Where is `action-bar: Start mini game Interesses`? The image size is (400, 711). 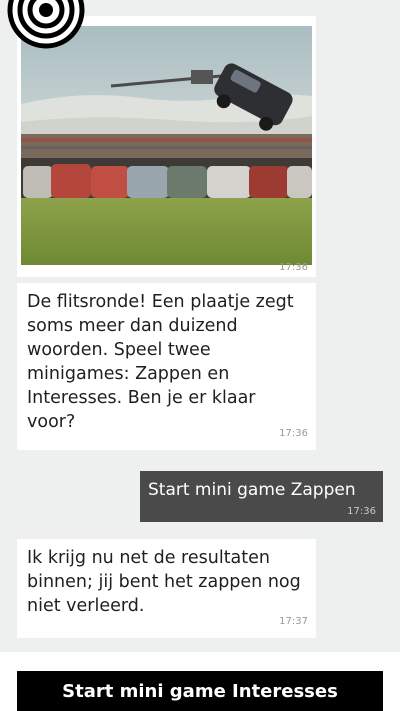 action-bar: Start mini game Interesses is located at coordinates (200, 681).